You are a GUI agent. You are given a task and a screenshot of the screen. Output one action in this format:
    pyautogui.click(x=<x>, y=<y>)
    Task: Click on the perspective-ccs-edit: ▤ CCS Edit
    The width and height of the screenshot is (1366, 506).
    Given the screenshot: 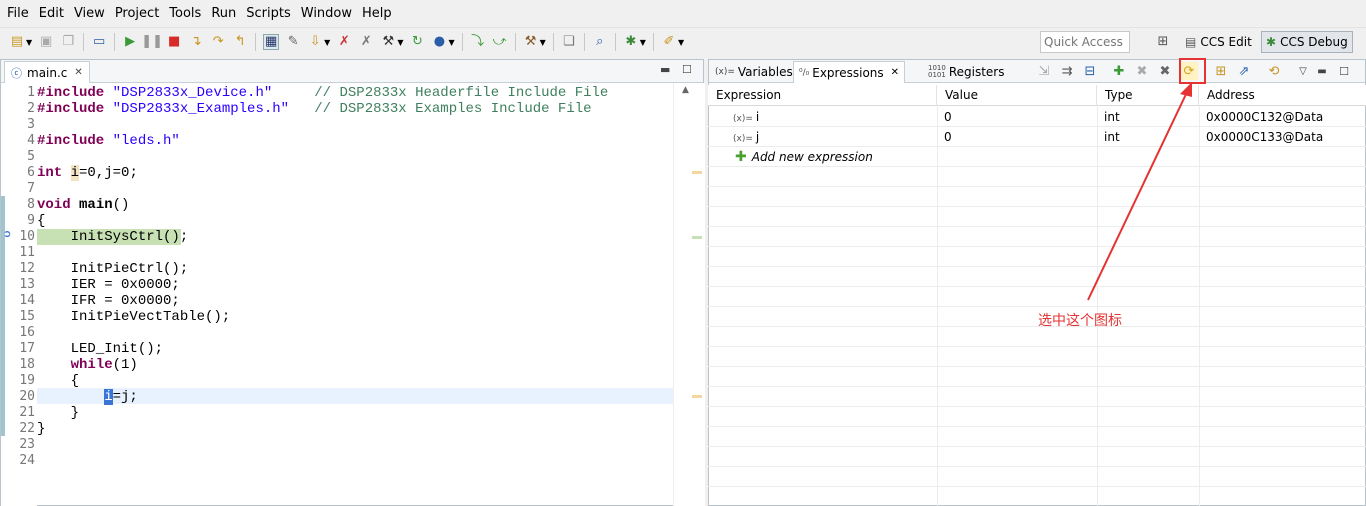 What is the action you would take?
    pyautogui.click(x=1218, y=42)
    